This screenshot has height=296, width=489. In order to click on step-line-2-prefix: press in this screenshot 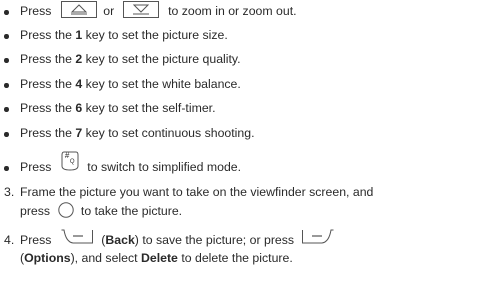, I will do `click(35, 211)`.